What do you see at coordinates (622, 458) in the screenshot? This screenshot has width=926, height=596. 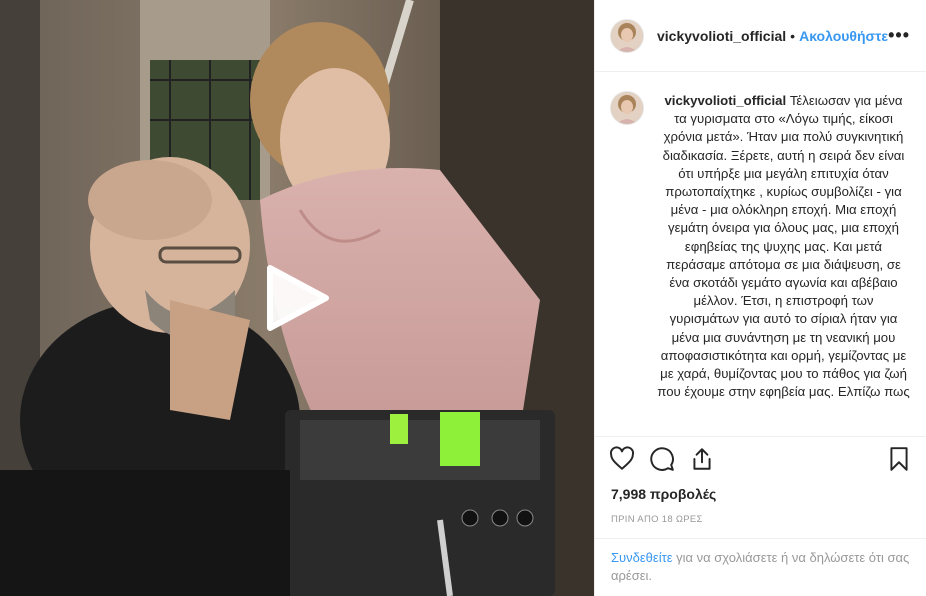 I see `heart-icon` at bounding box center [622, 458].